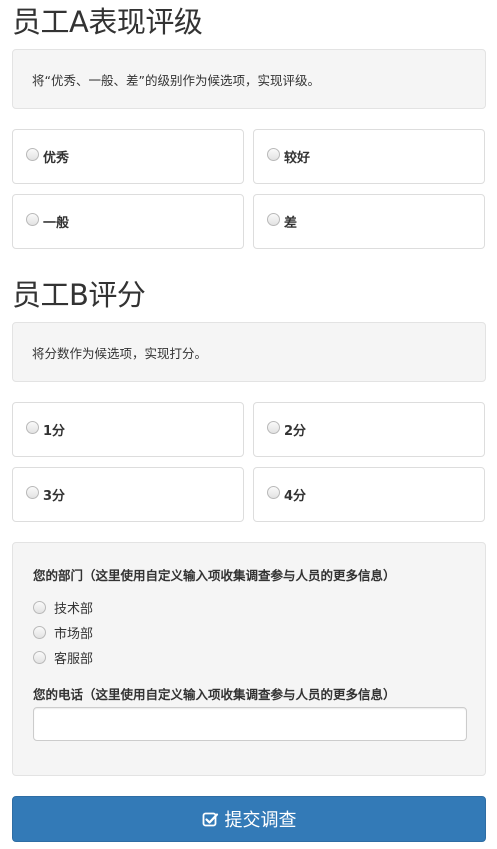  What do you see at coordinates (107, 22) in the screenshot?
I see `section-a-title: 员工A表现评级` at bounding box center [107, 22].